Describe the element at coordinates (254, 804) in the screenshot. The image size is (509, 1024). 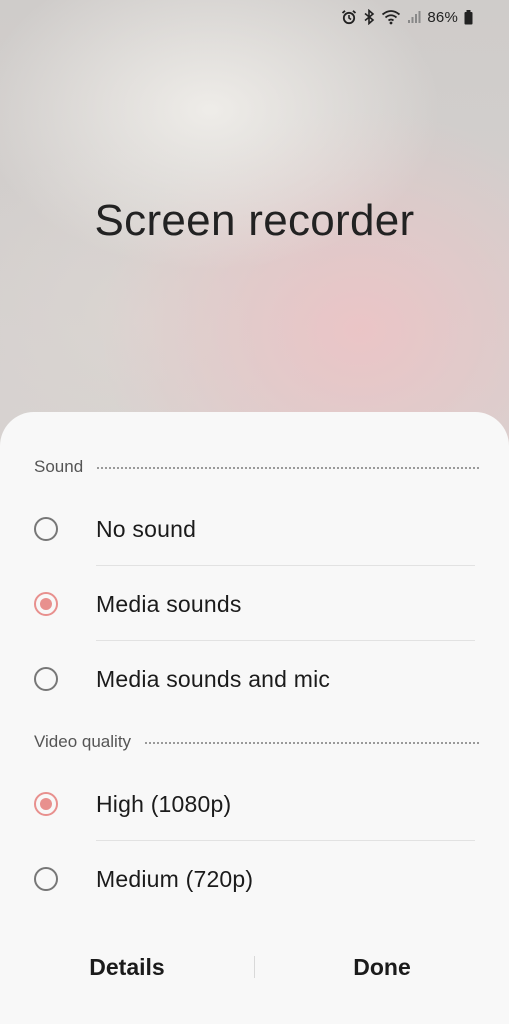
I see `video-option-high-1080p: High (1080p)` at that location.